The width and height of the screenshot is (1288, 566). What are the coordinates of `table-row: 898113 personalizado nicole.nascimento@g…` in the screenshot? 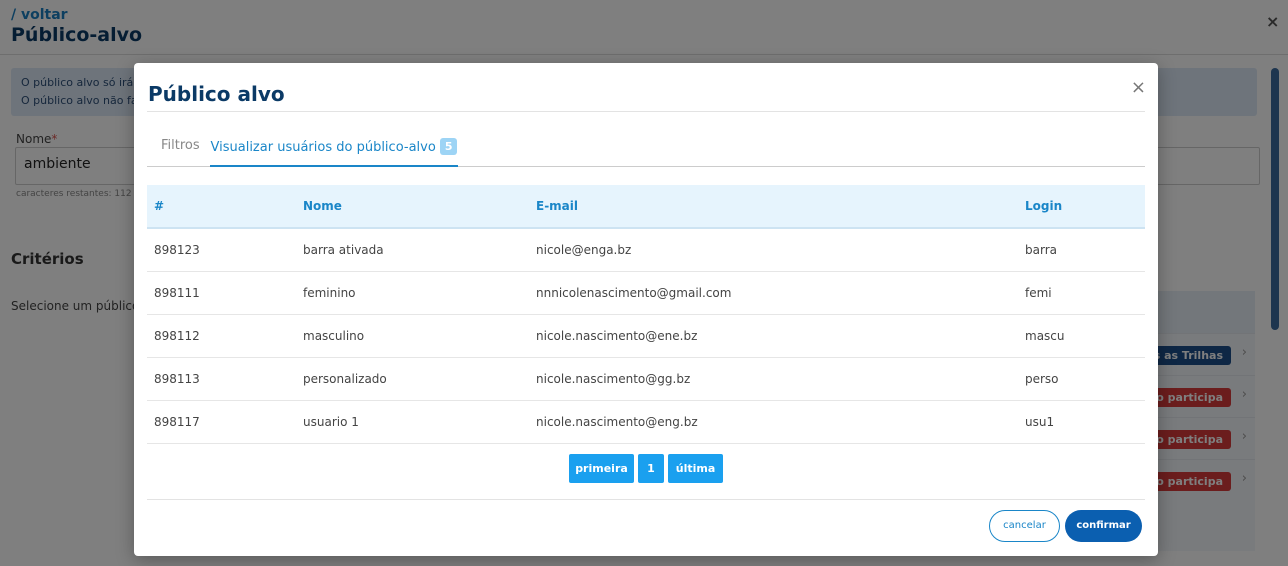 It's located at (646, 378).